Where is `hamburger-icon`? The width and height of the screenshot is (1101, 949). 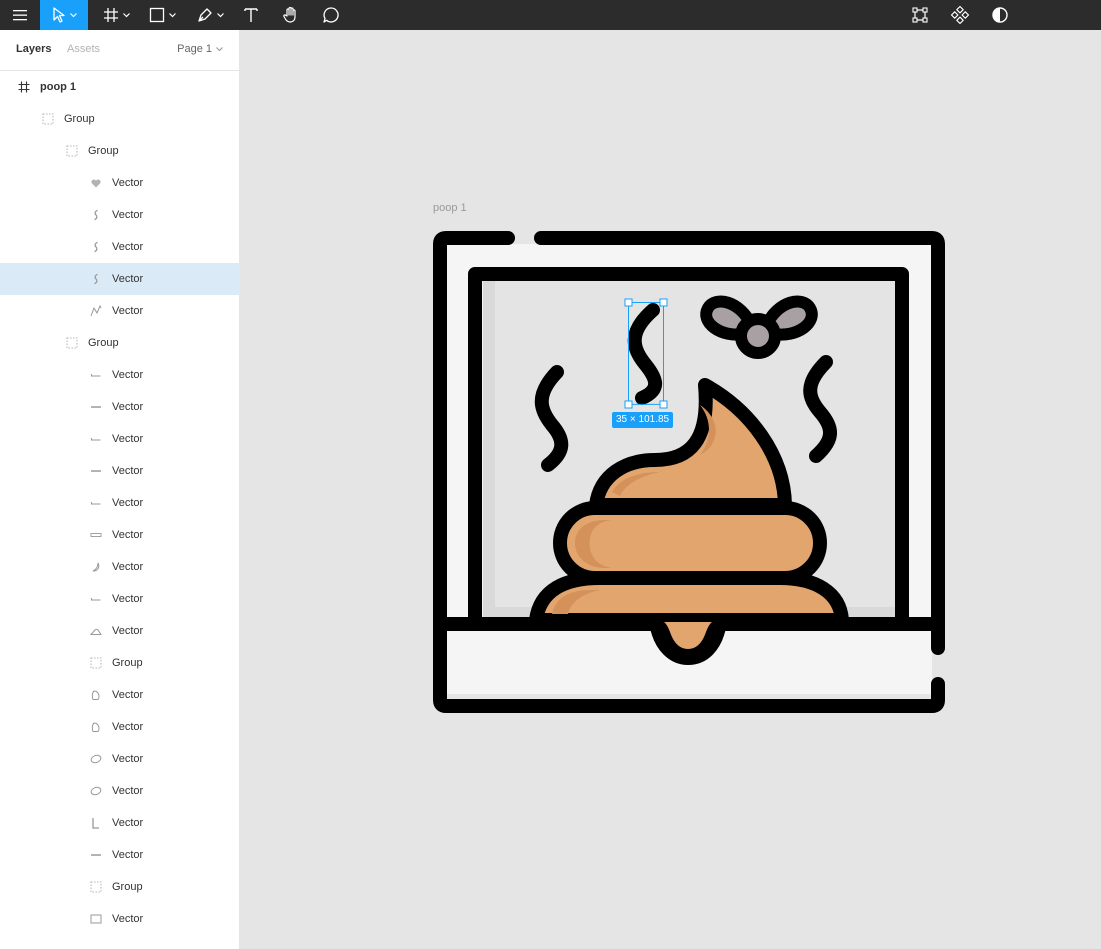 hamburger-icon is located at coordinates (20, 15).